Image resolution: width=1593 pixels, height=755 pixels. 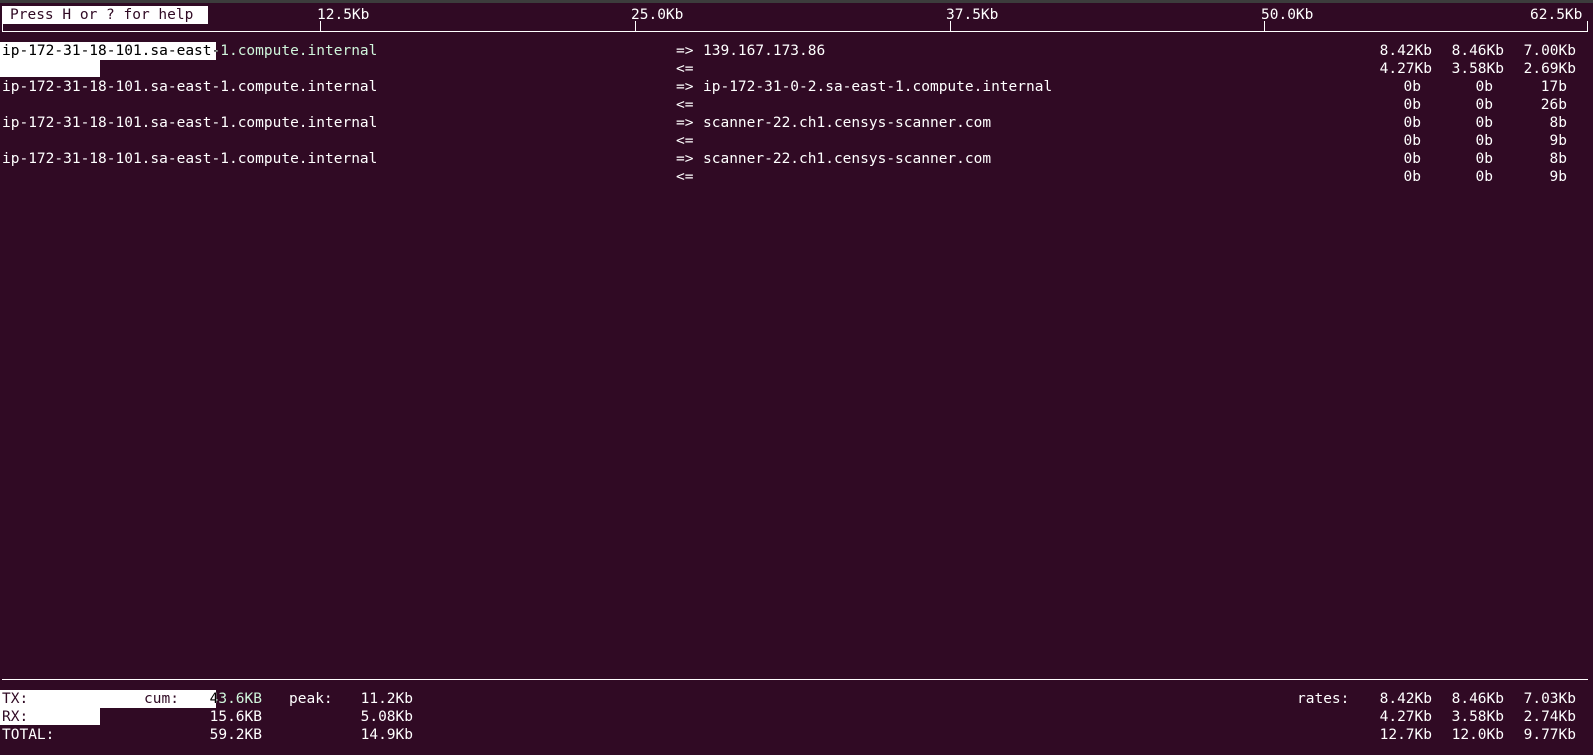 What do you see at coordinates (235, 699) in the screenshot?
I see `tx-cum-value: 43.6KB` at bounding box center [235, 699].